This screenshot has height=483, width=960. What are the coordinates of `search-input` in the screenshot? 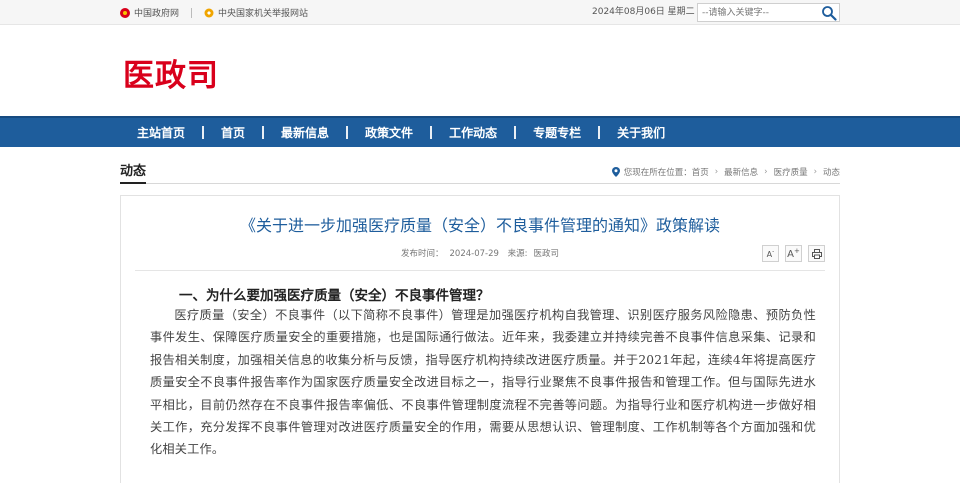 It's located at (758, 12).